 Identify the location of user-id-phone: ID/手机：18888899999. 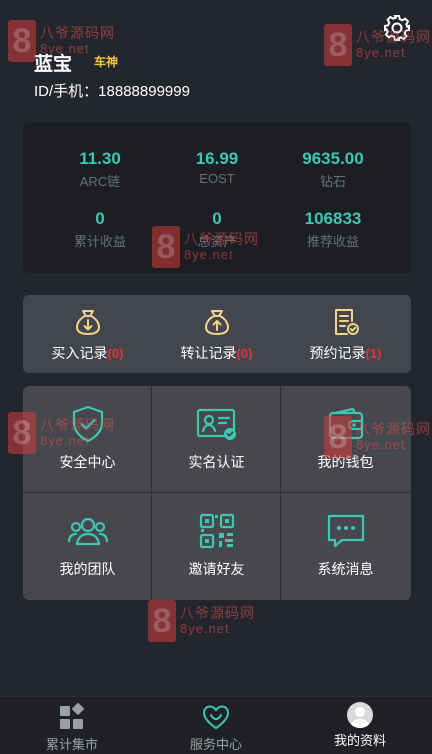
(112, 91).